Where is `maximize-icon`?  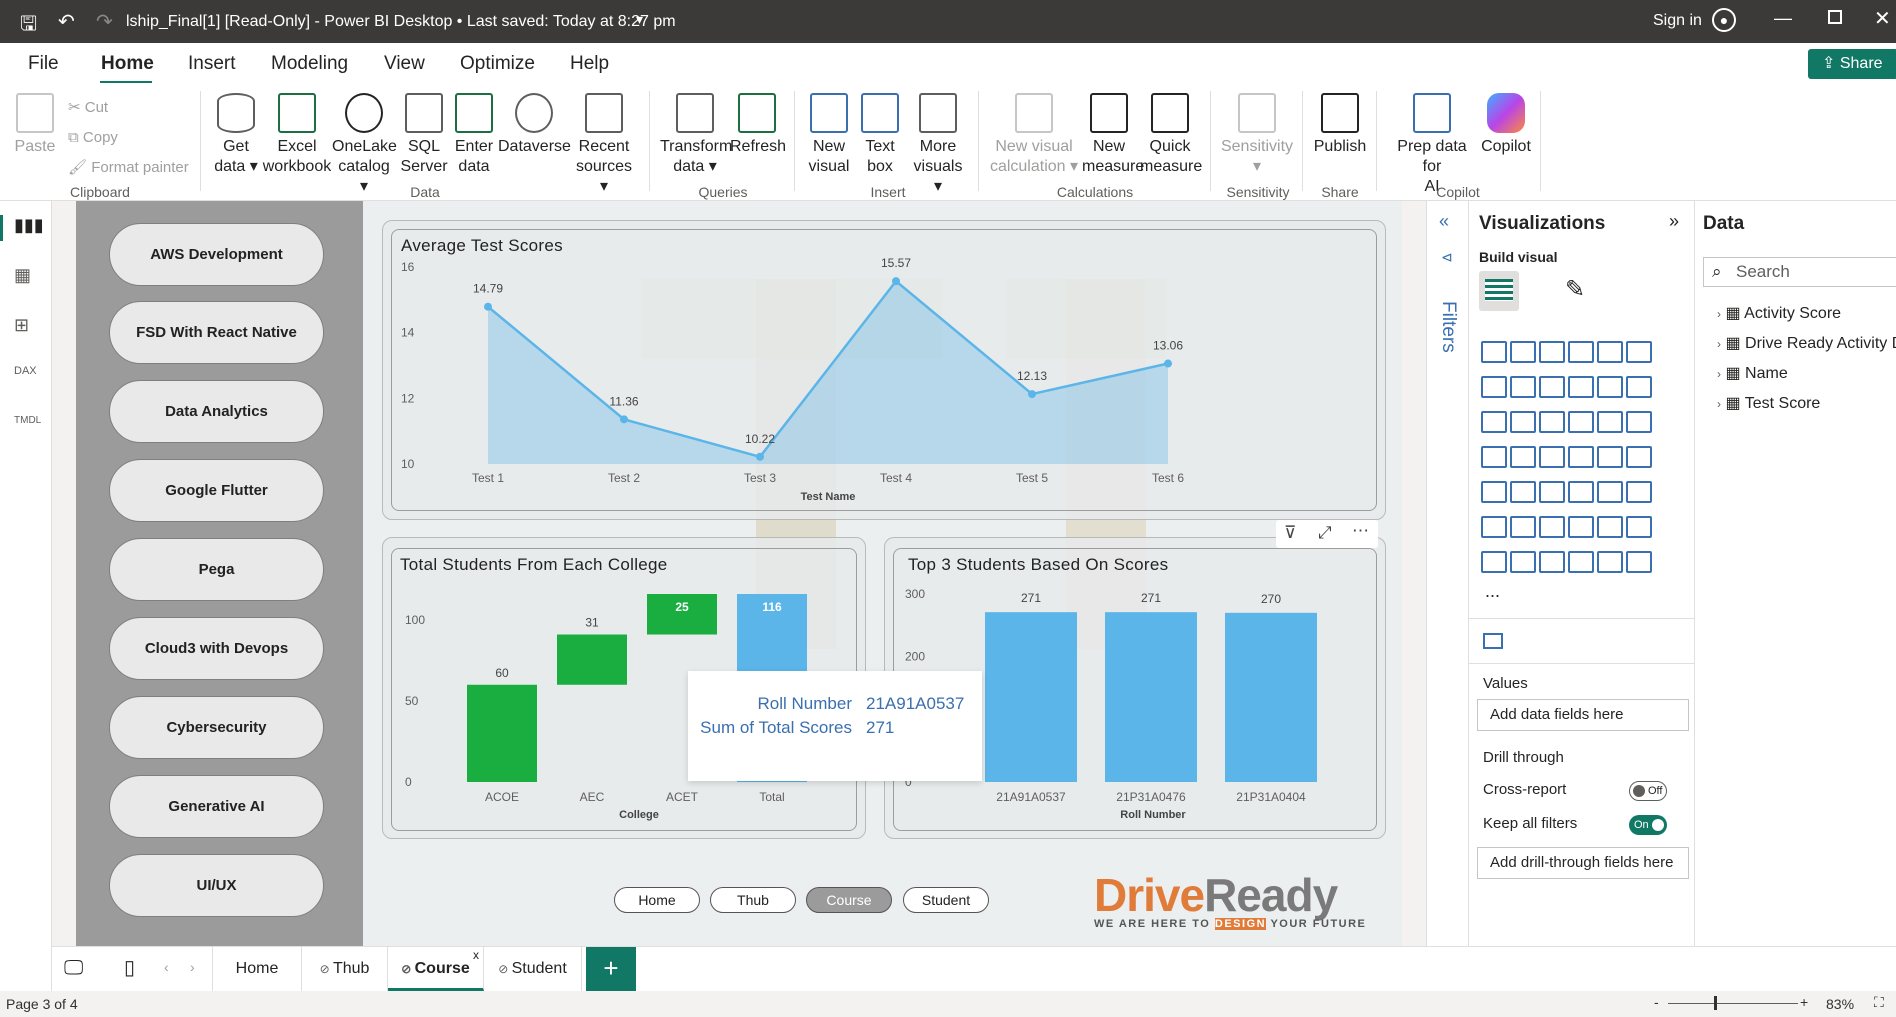 maximize-icon is located at coordinates (1835, 17).